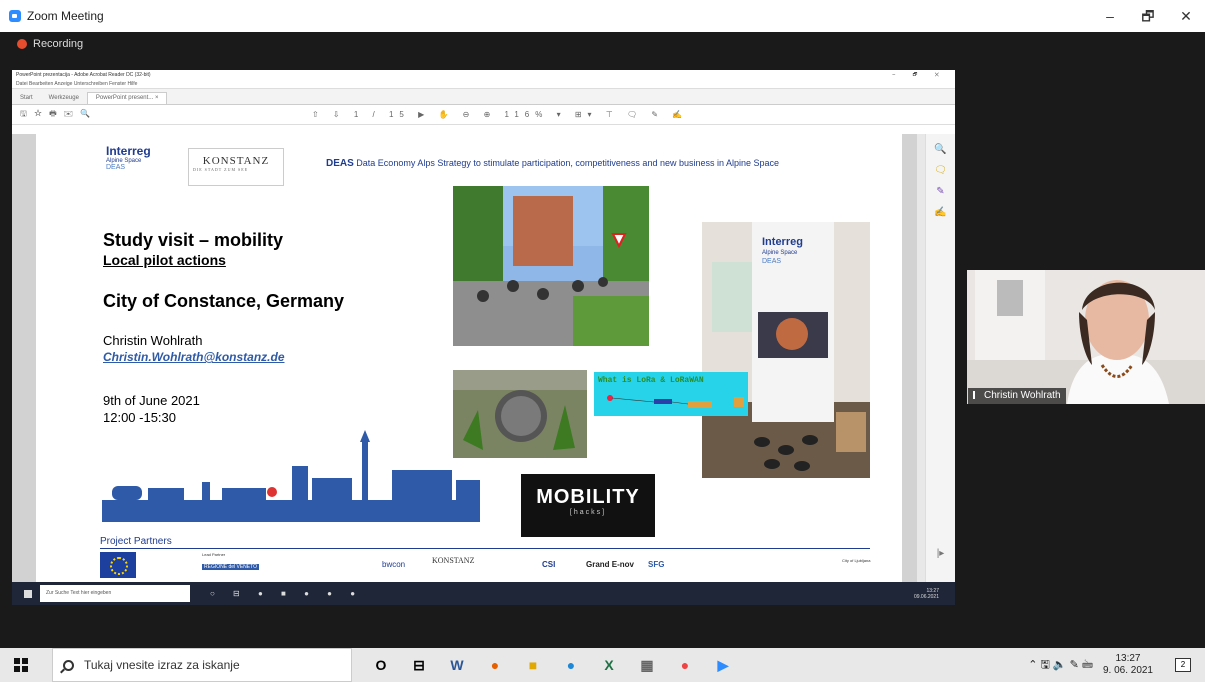  What do you see at coordinates (1110, 16) in the screenshot?
I see `minimize-button: –` at bounding box center [1110, 16].